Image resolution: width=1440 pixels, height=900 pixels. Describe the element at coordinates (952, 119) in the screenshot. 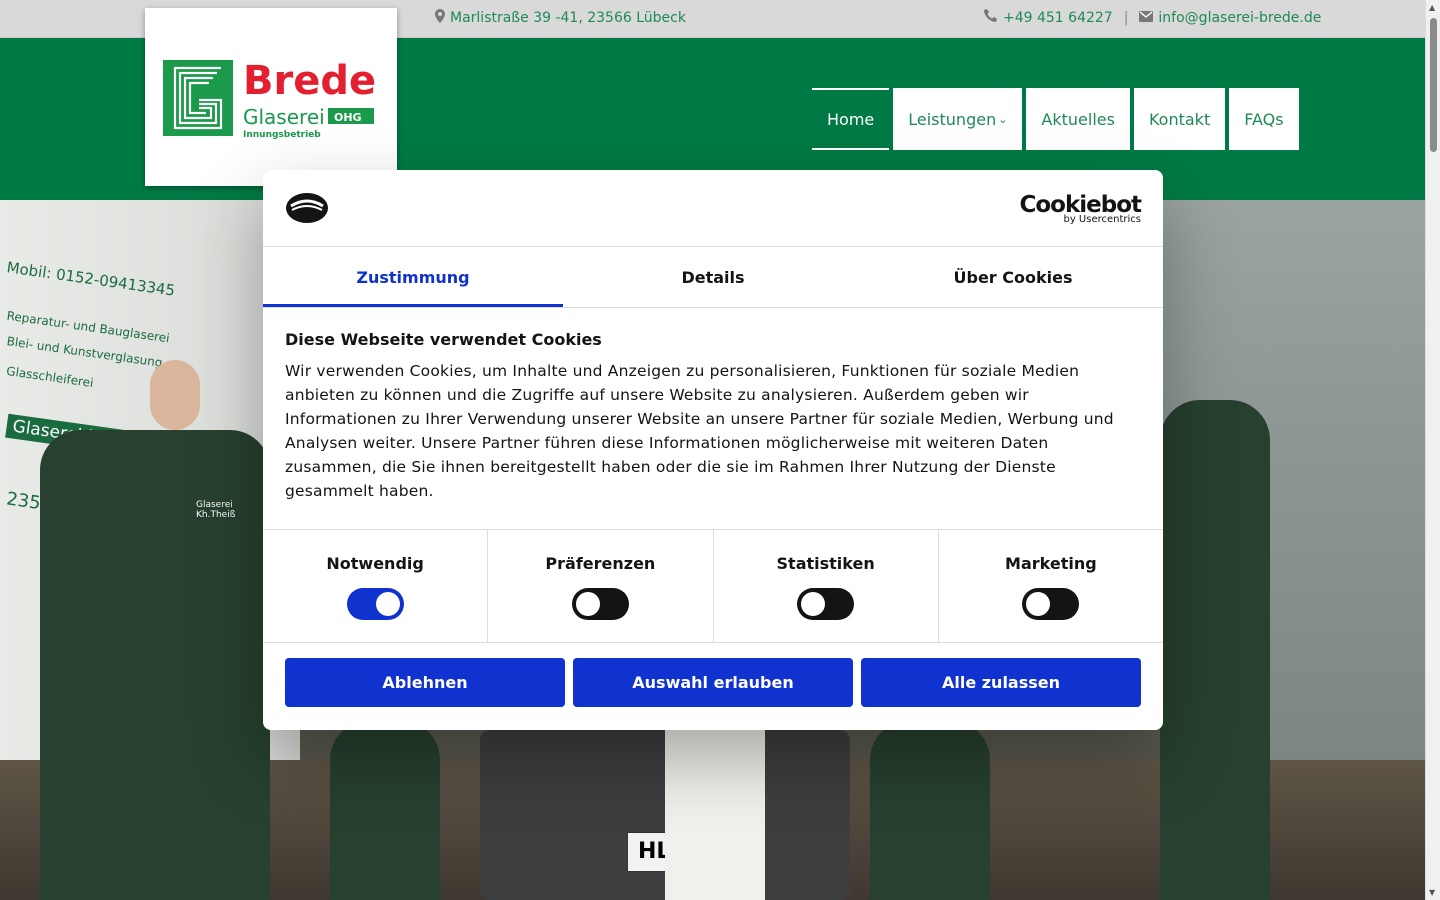

I see `nav-leistungen-label: Leistungen` at that location.